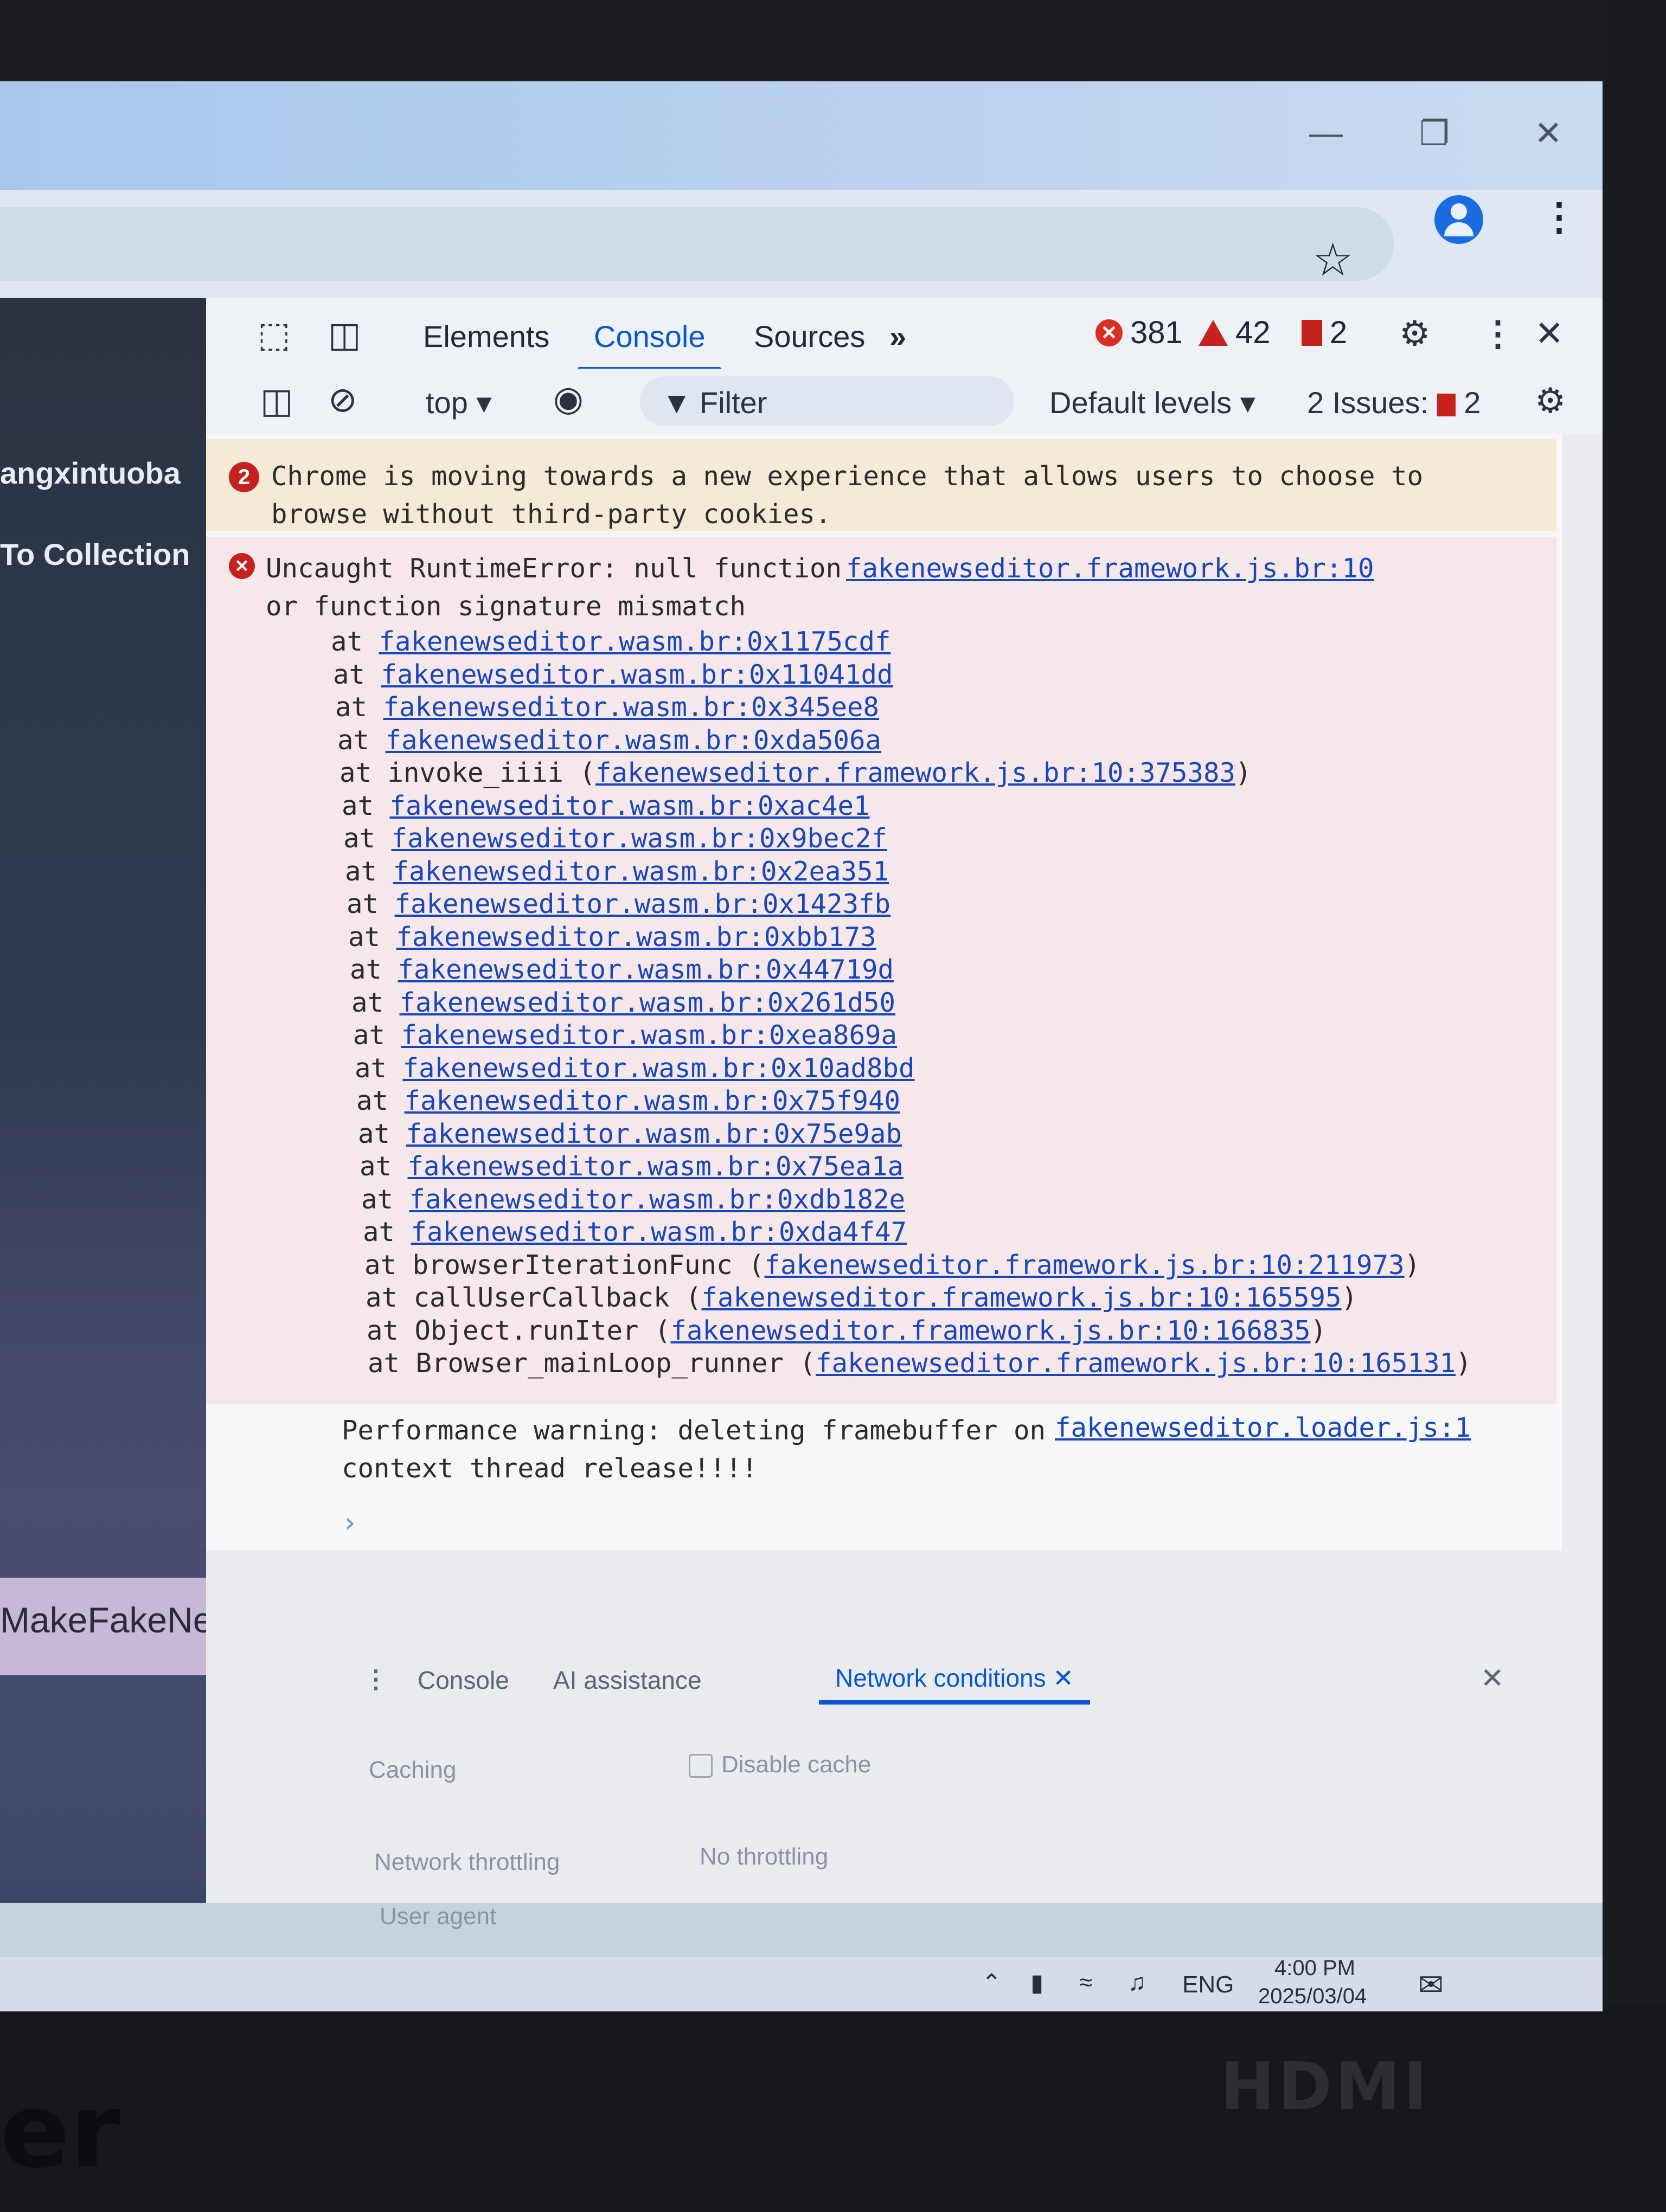 This screenshot has width=1666, height=2212. I want to click on stack-frame: at fakenewseditor.wasm.br:0x75f940, so click(628, 1100).